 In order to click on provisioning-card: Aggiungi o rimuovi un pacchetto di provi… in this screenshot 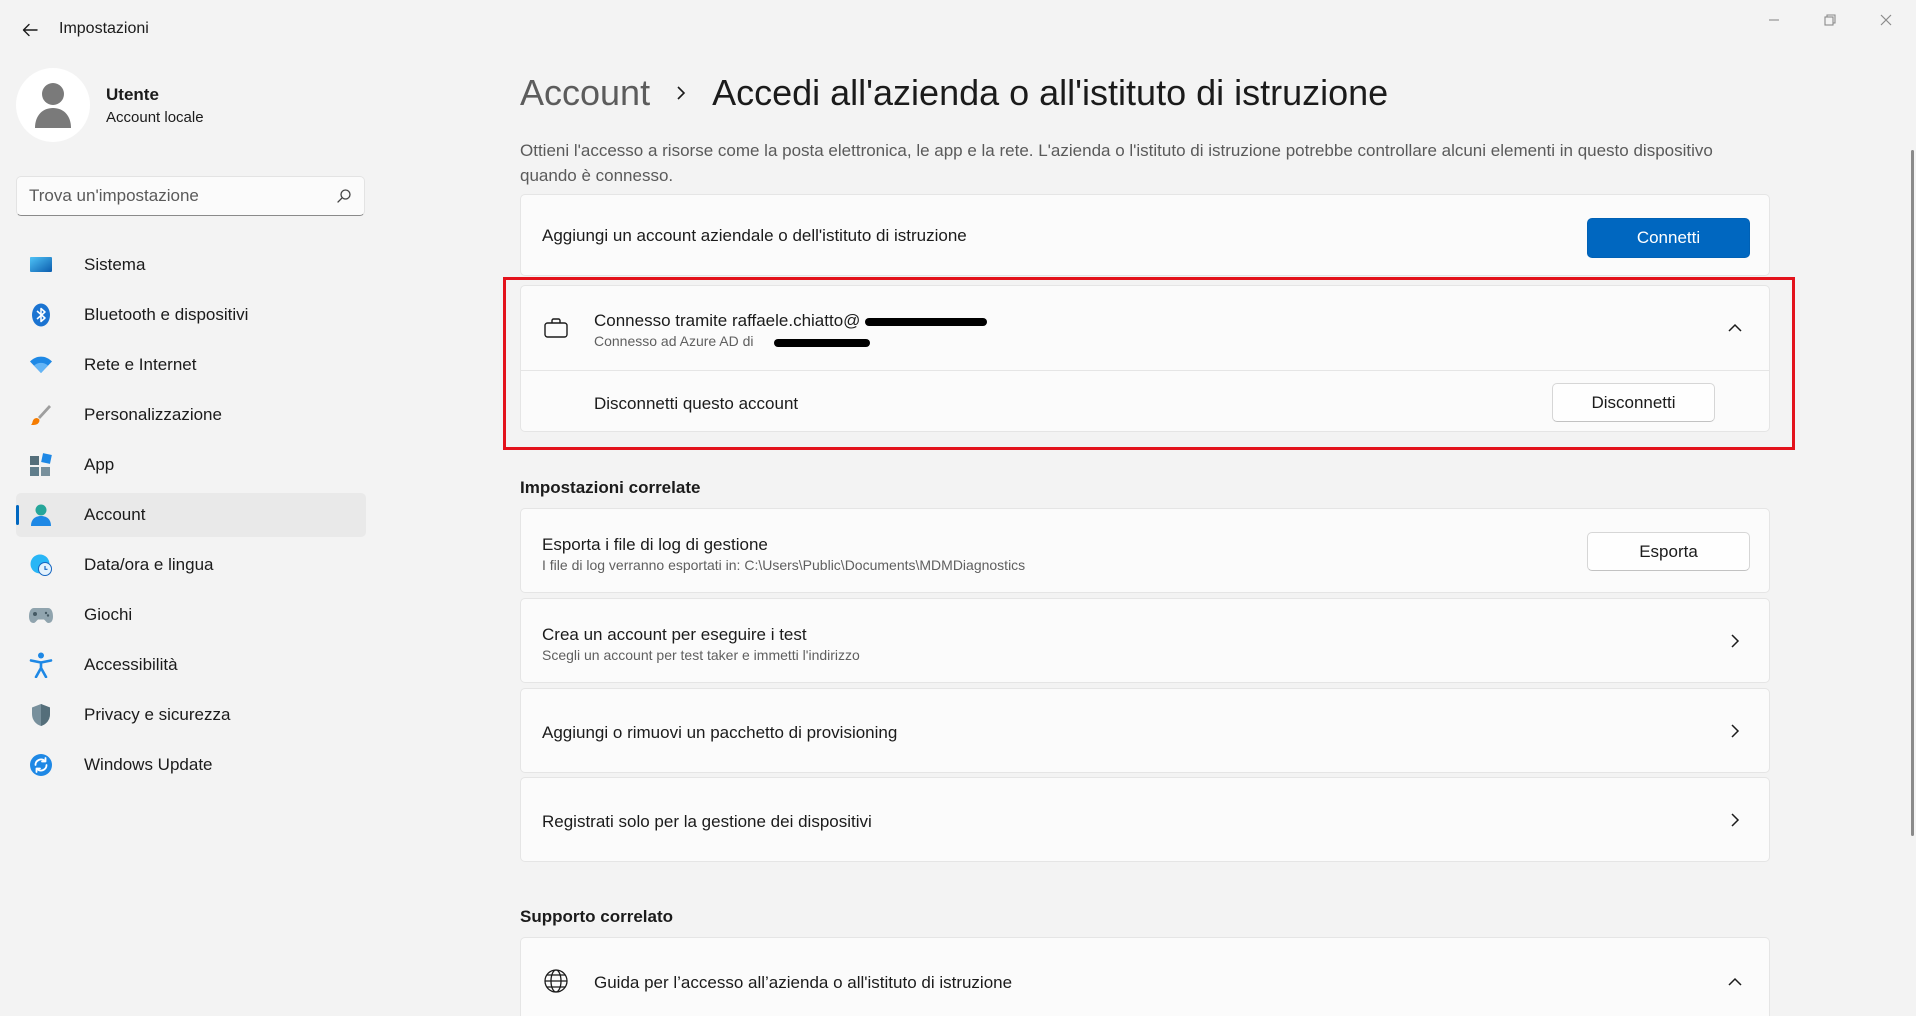, I will do `click(1145, 730)`.